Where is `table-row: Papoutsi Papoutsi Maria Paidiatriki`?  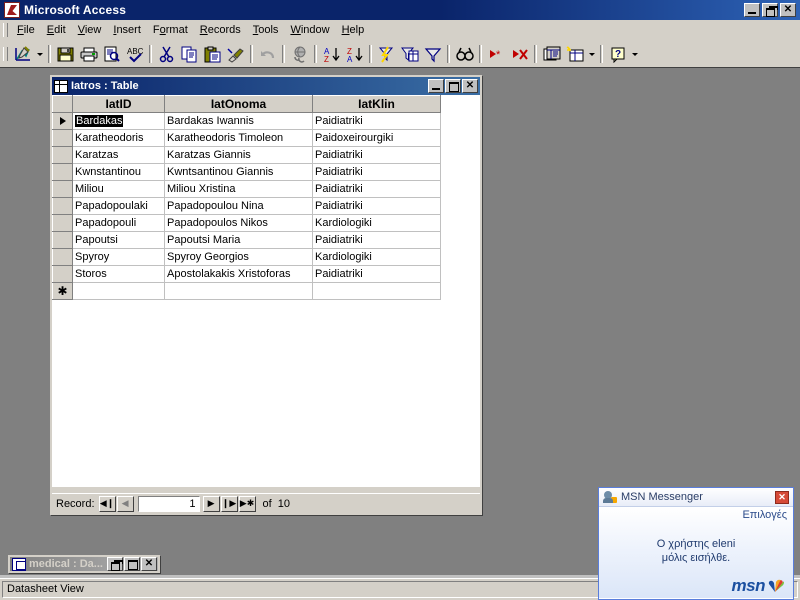 table-row: Papoutsi Papoutsi Maria Paidiatriki is located at coordinates (246, 240).